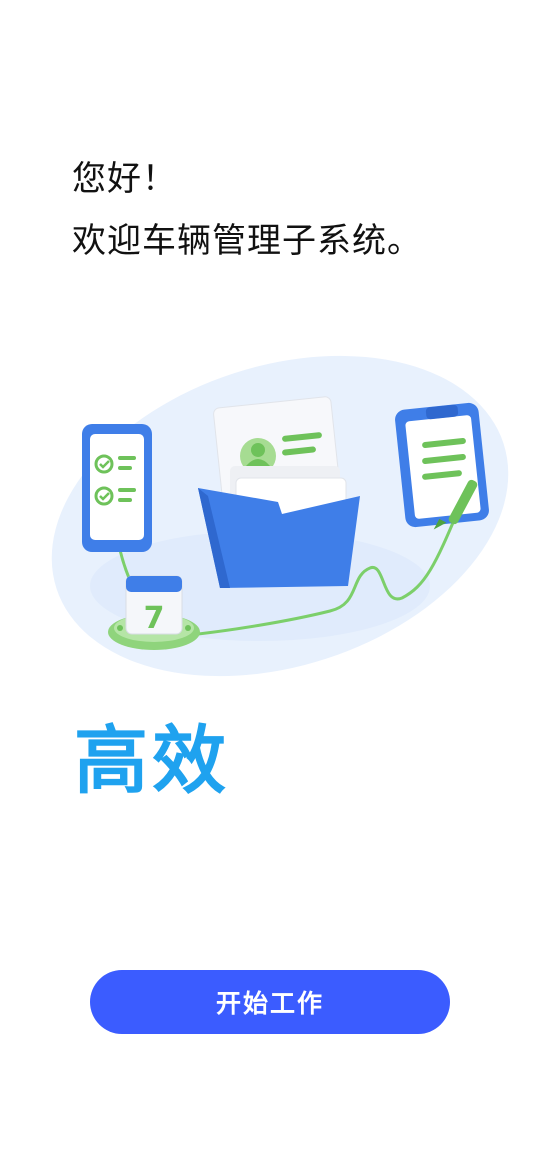 This screenshot has height=1170, width=540. I want to click on calendar-day: 7, so click(154, 618).